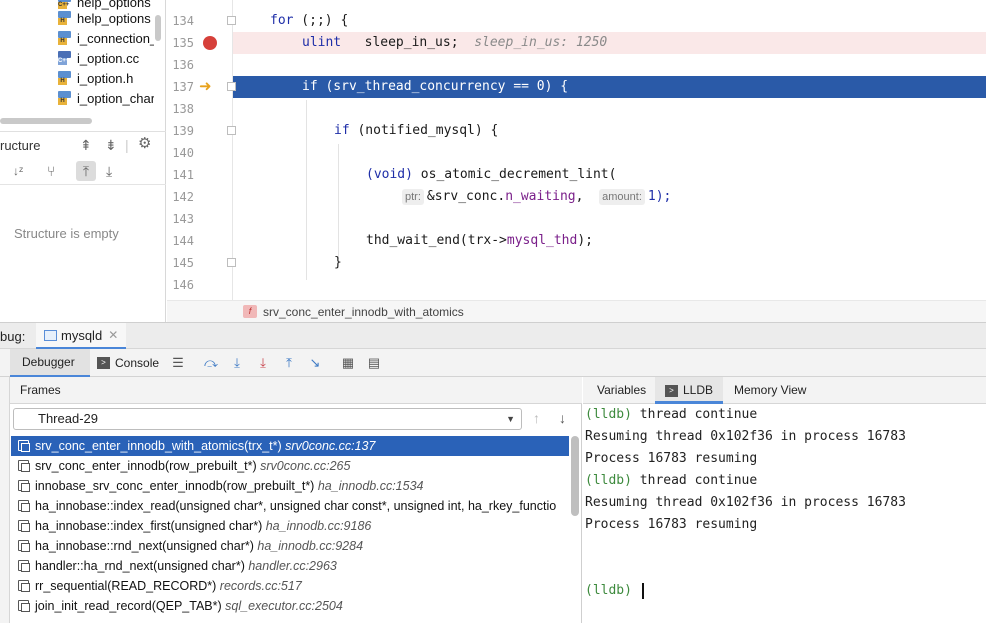 The height and width of the screenshot is (623, 986). I want to click on tree-item-label: help_options, so click(114, 18).